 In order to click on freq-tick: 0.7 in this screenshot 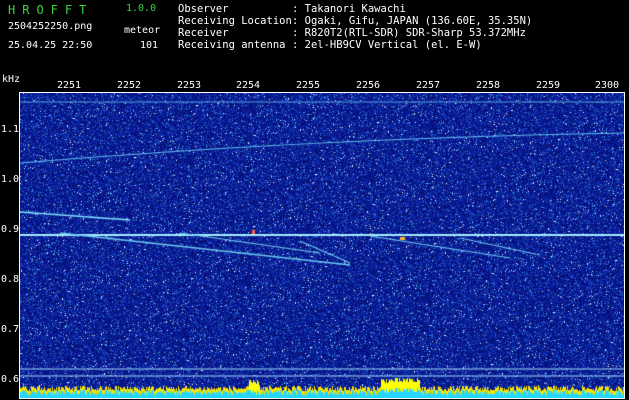, I will do `click(10, 329)`.